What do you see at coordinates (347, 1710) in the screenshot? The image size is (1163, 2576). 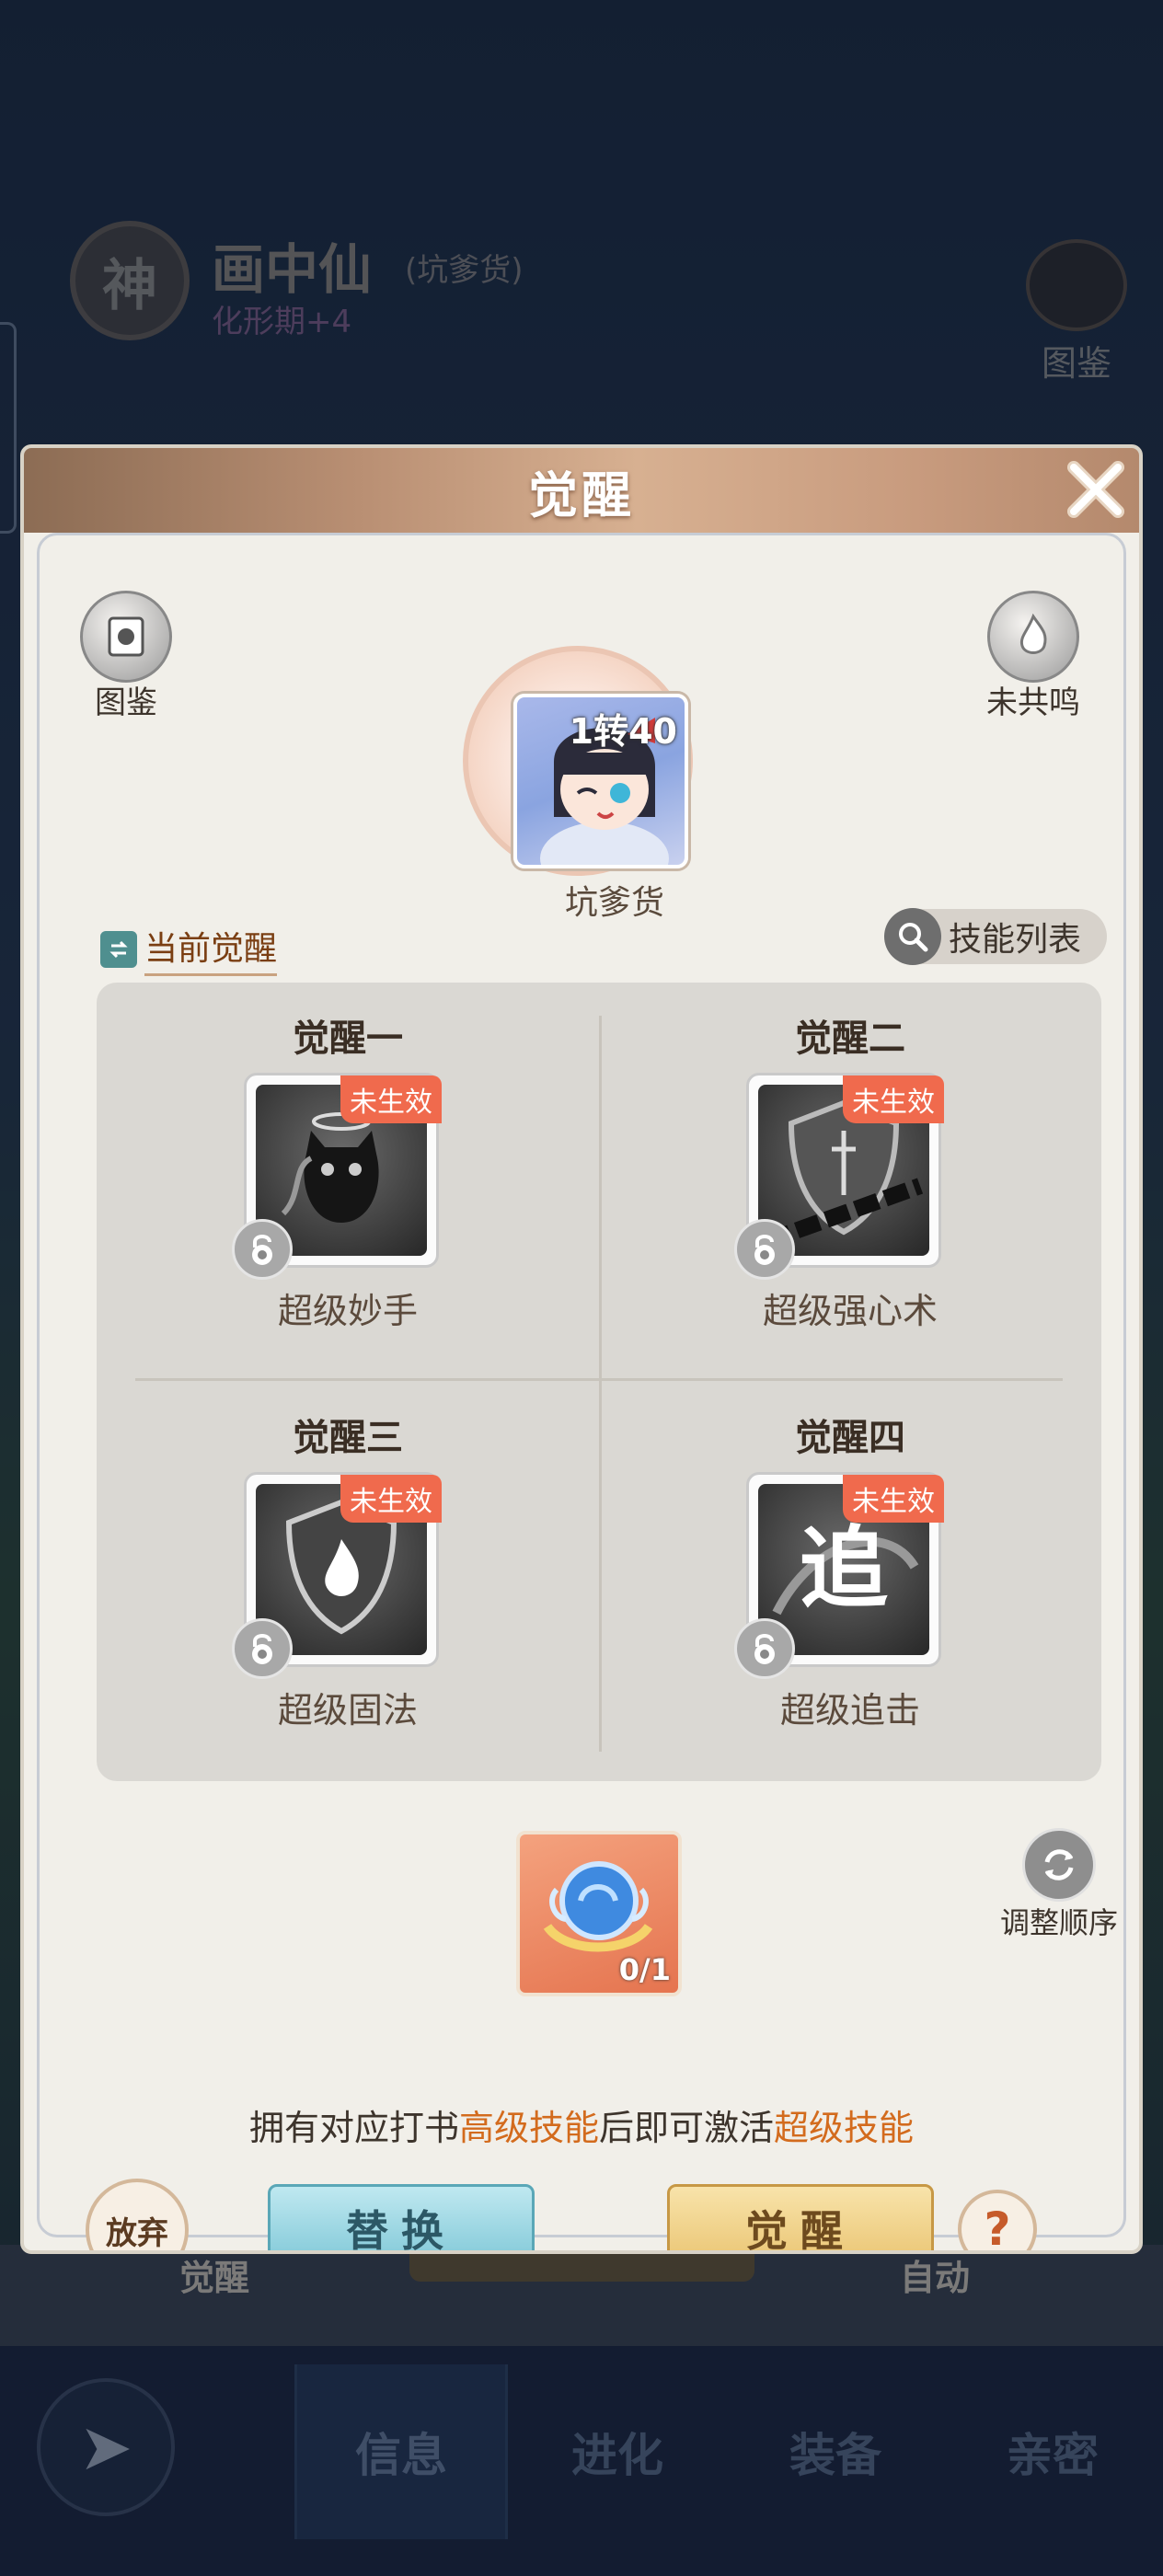 I see `skill-name: 超级固法` at bounding box center [347, 1710].